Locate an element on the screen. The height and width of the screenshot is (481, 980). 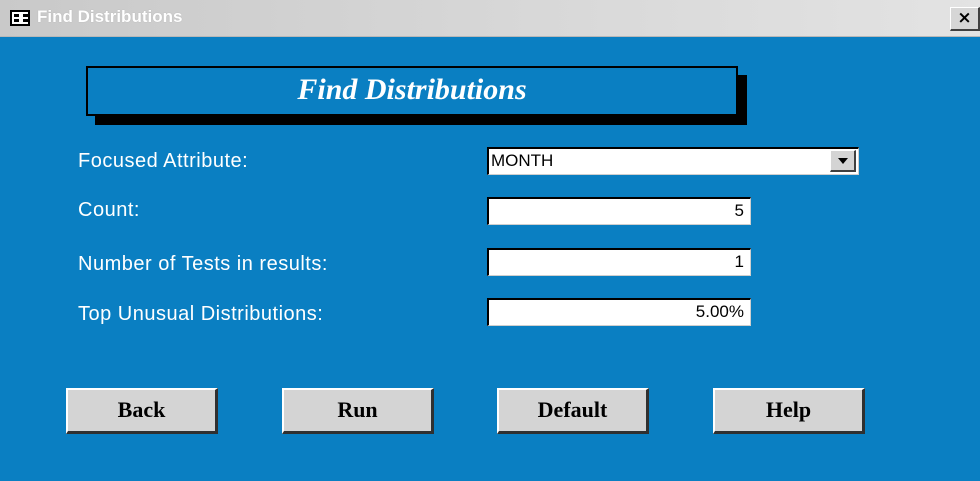
header-banner: Find Distributions is located at coordinates (412, 91).